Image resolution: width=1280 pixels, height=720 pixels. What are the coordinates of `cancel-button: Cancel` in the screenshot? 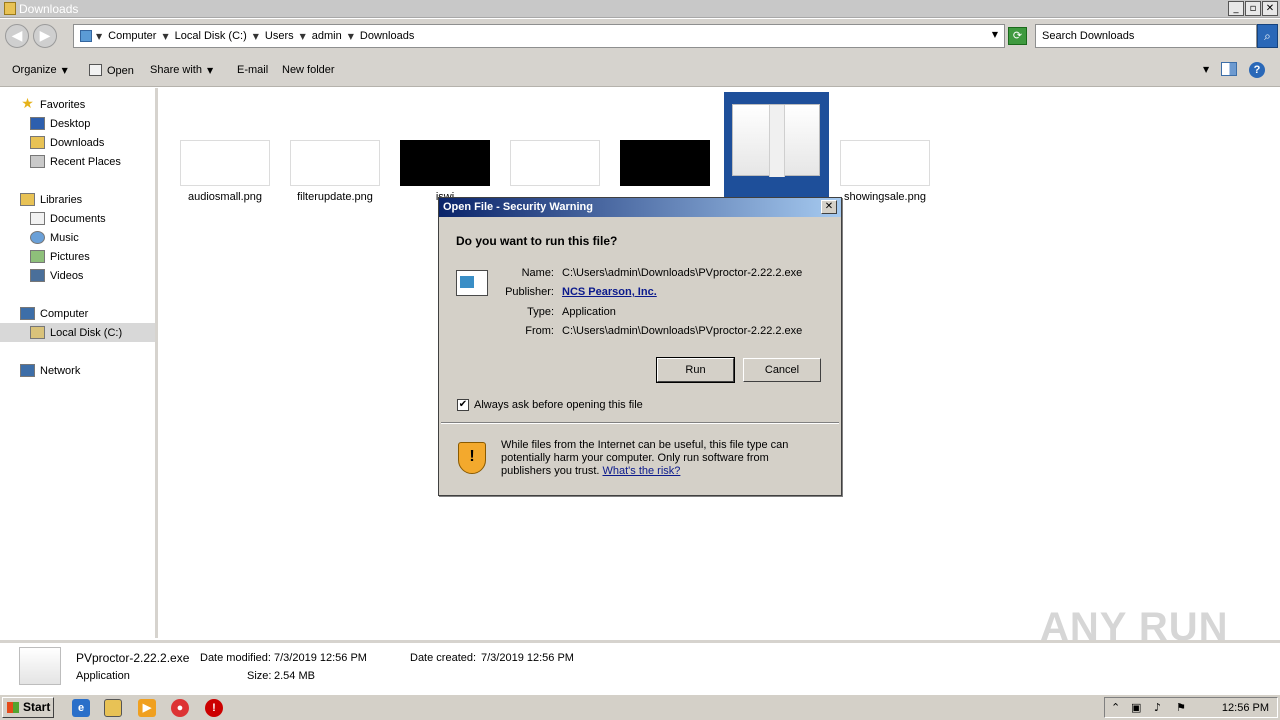 It's located at (782, 370).